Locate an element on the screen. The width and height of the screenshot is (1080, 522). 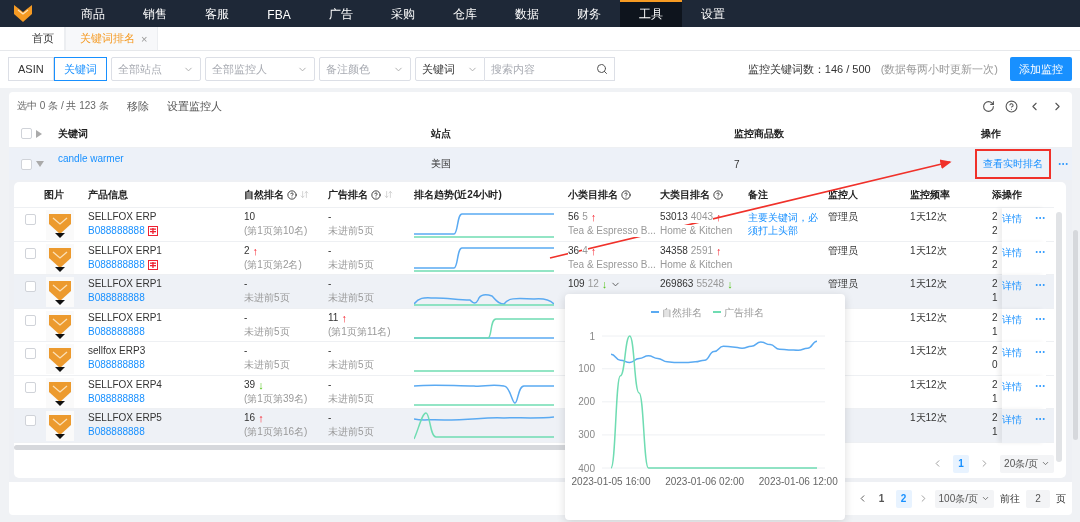
search-type-select: 关键词 is located at coordinates (449, 69).